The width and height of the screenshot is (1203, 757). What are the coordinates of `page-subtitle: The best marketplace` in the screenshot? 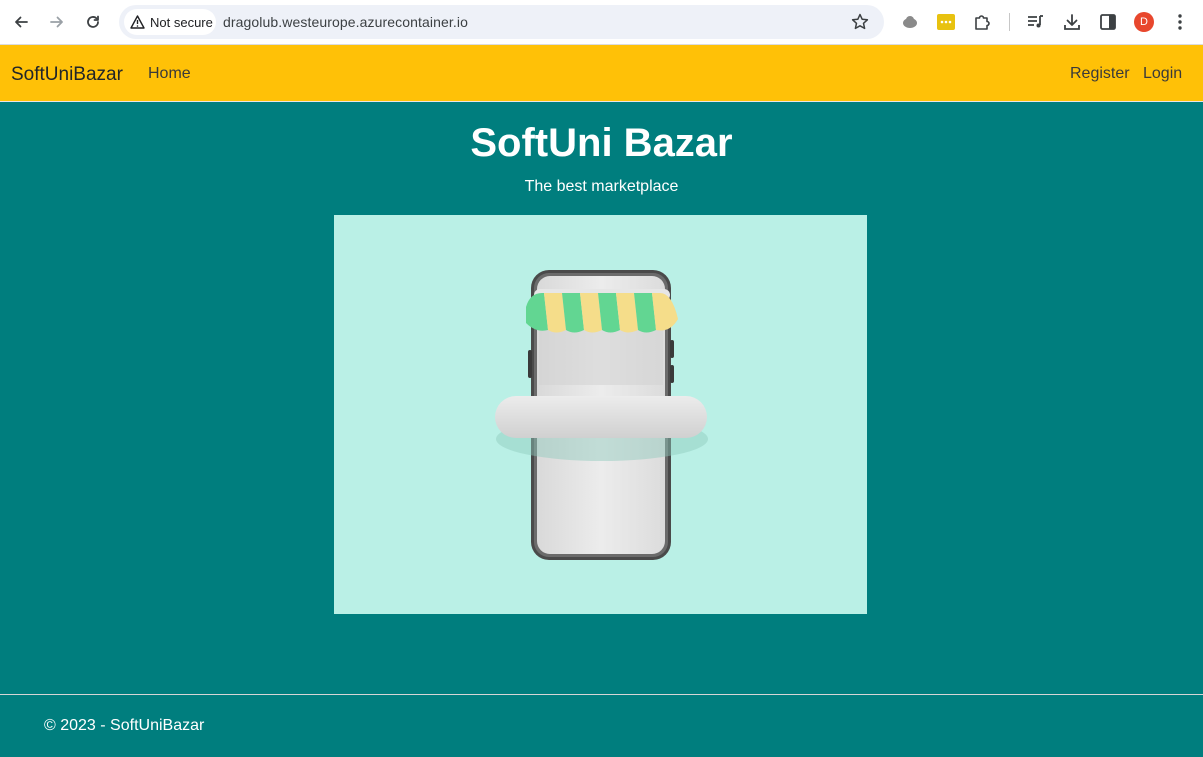 It's located at (601, 186).